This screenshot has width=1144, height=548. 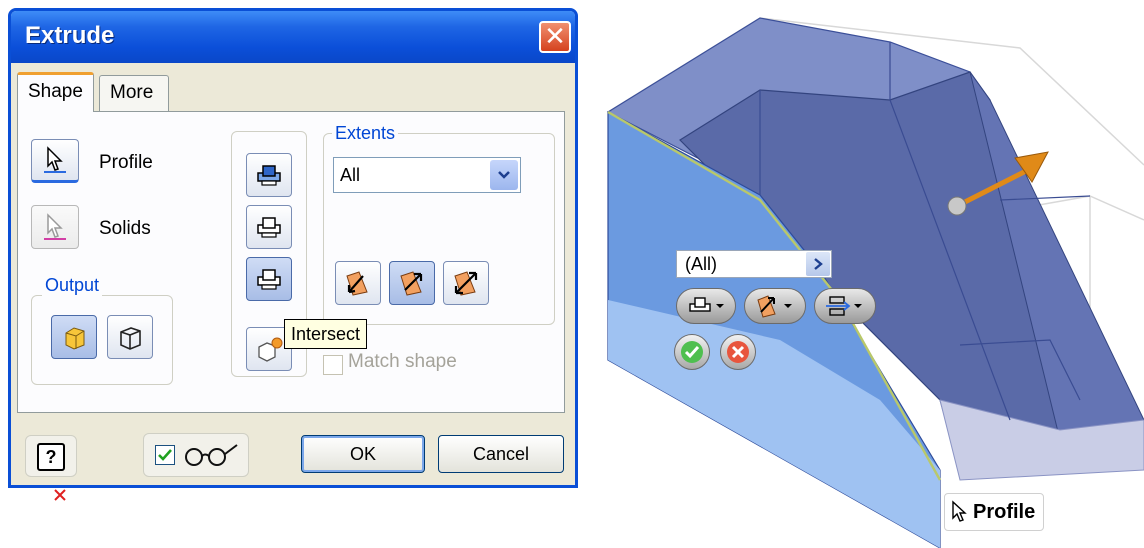 I want to click on mini-toolbar-cancel-button, so click(x=738, y=352).